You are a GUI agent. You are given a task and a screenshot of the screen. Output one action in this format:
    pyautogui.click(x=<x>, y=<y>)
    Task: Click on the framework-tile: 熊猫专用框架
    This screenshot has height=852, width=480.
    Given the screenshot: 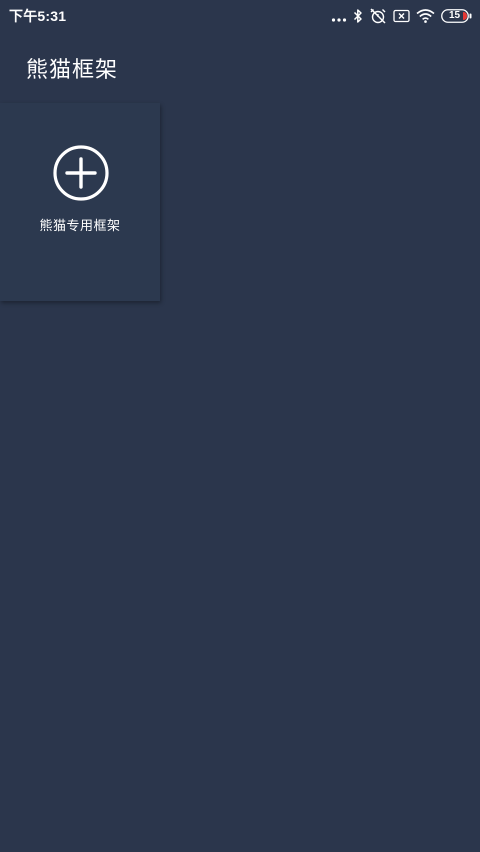 What is the action you would take?
    pyautogui.click(x=80, y=202)
    